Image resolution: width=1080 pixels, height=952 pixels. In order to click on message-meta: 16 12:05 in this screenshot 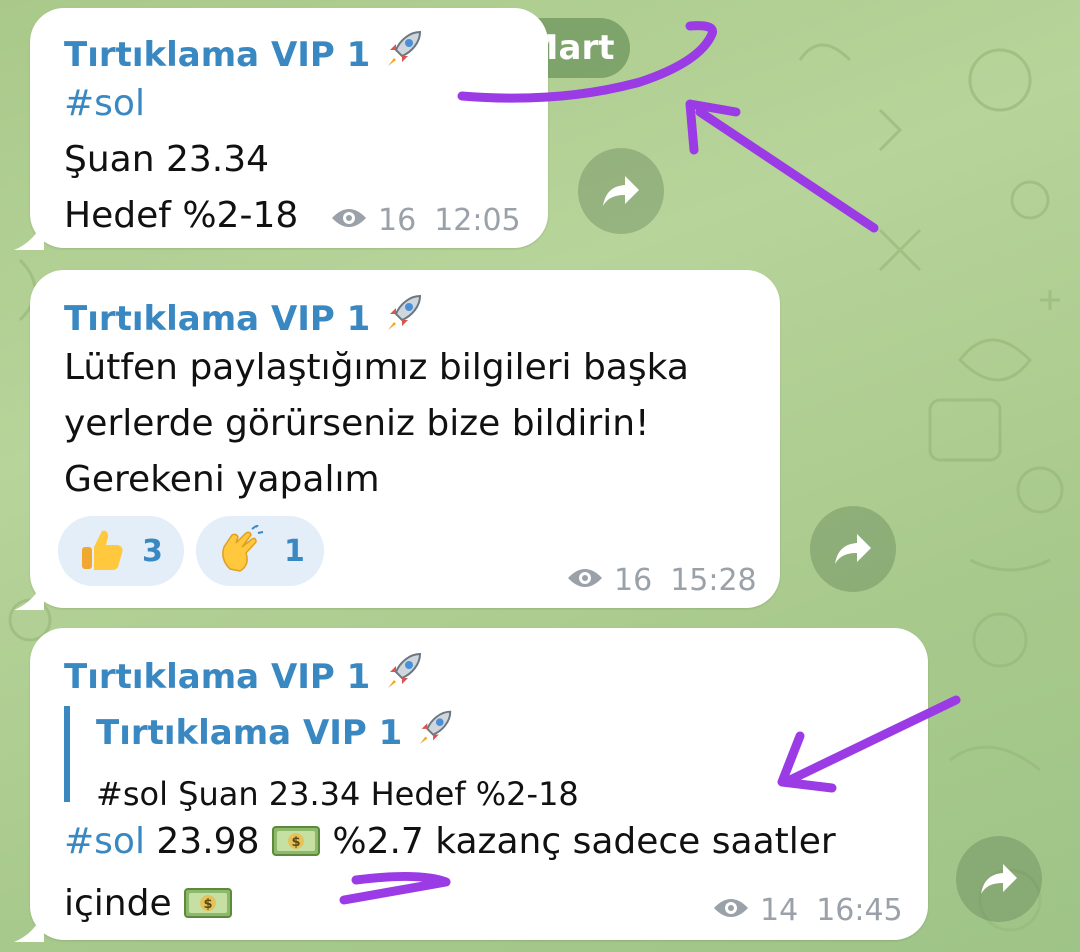, I will do `click(425, 220)`.